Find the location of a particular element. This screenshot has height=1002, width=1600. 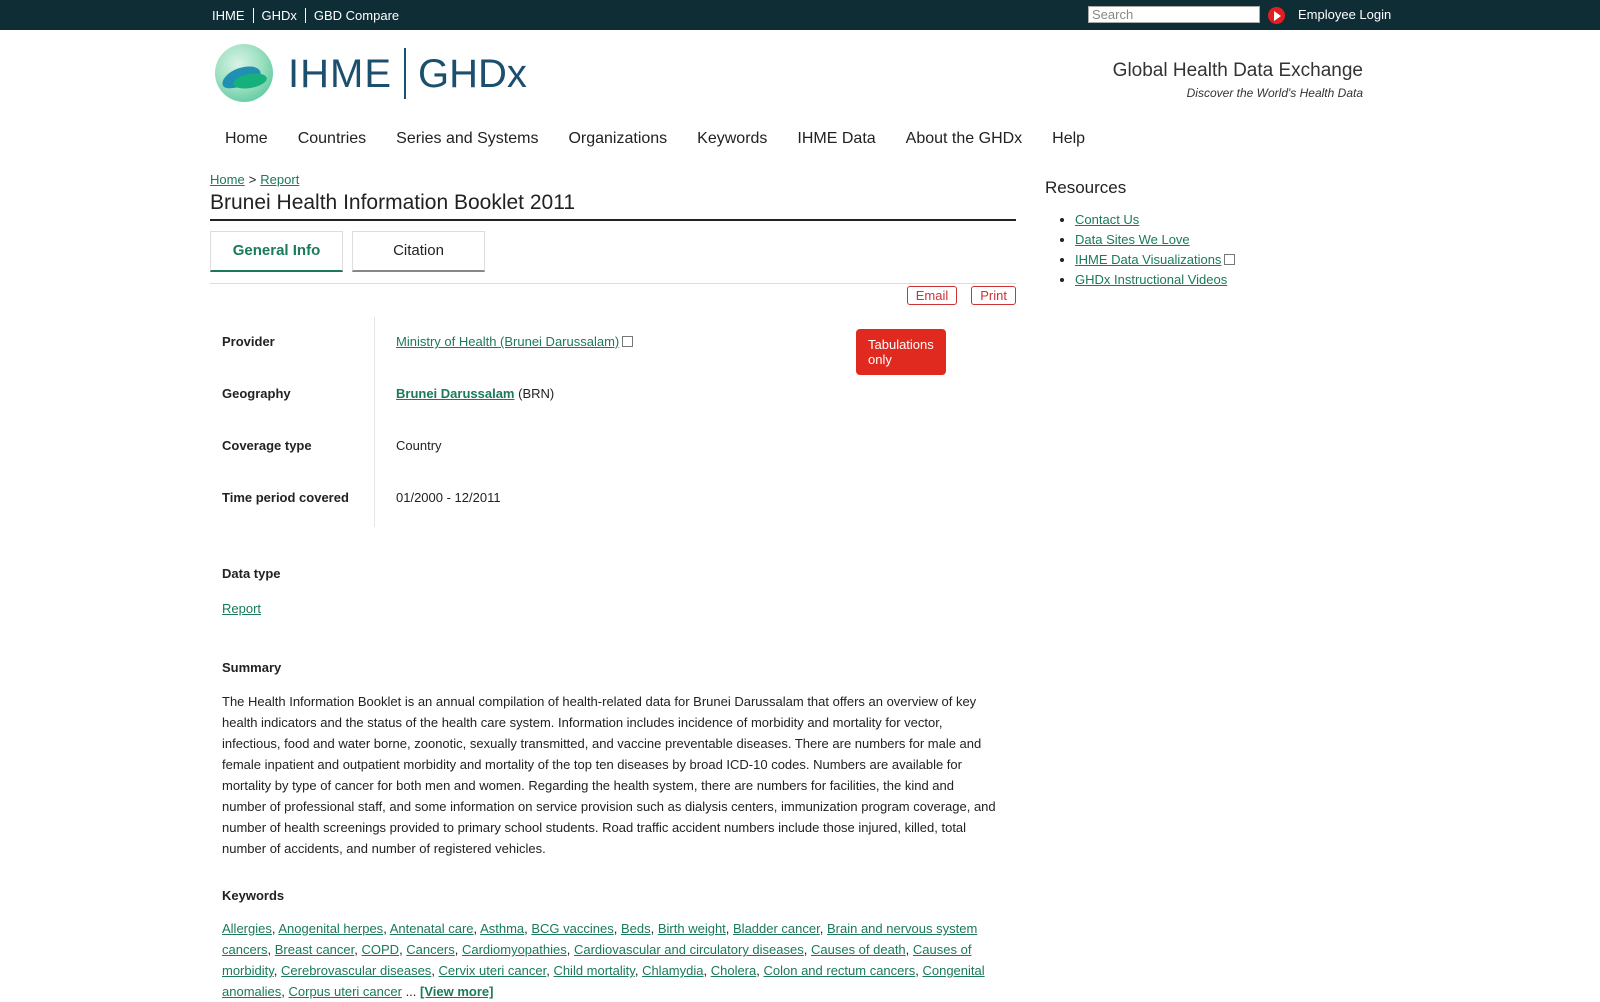

tagline-title: Global Health Data Exchange is located at coordinates (1237, 70).